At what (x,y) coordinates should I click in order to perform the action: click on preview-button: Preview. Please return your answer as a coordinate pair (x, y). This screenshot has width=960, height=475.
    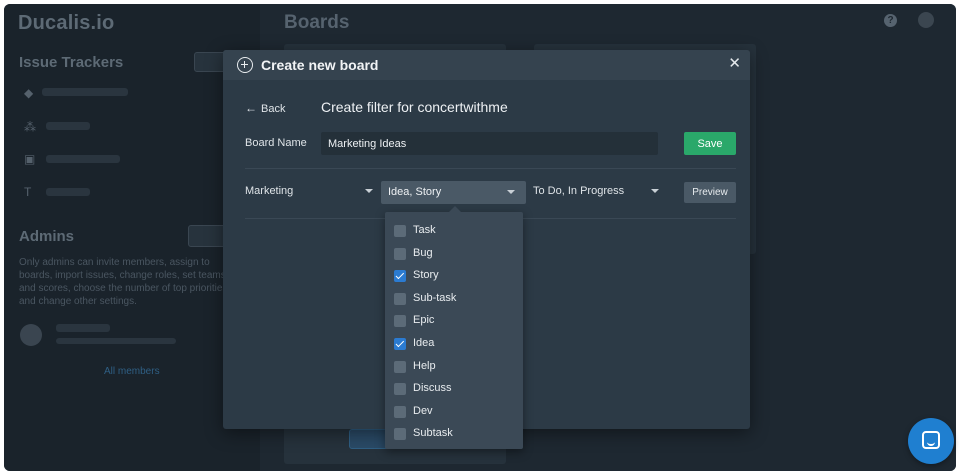
    Looking at the image, I should click on (710, 192).